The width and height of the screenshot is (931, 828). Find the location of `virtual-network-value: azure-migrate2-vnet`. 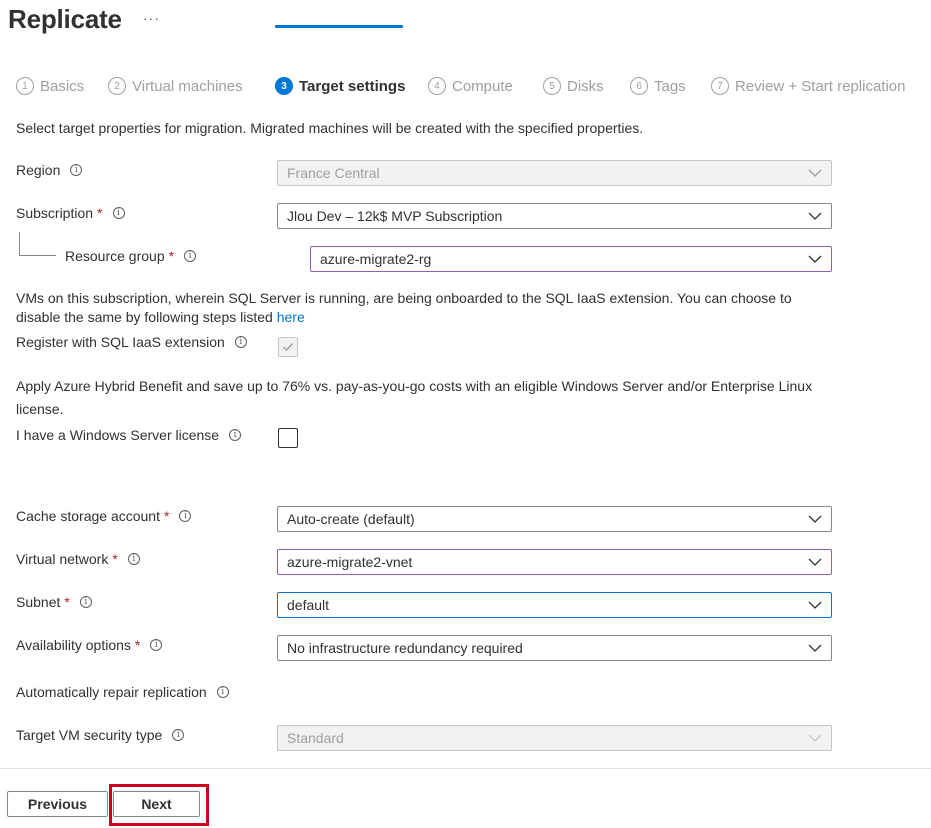

virtual-network-value: azure-migrate2-vnet is located at coordinates (350, 562).